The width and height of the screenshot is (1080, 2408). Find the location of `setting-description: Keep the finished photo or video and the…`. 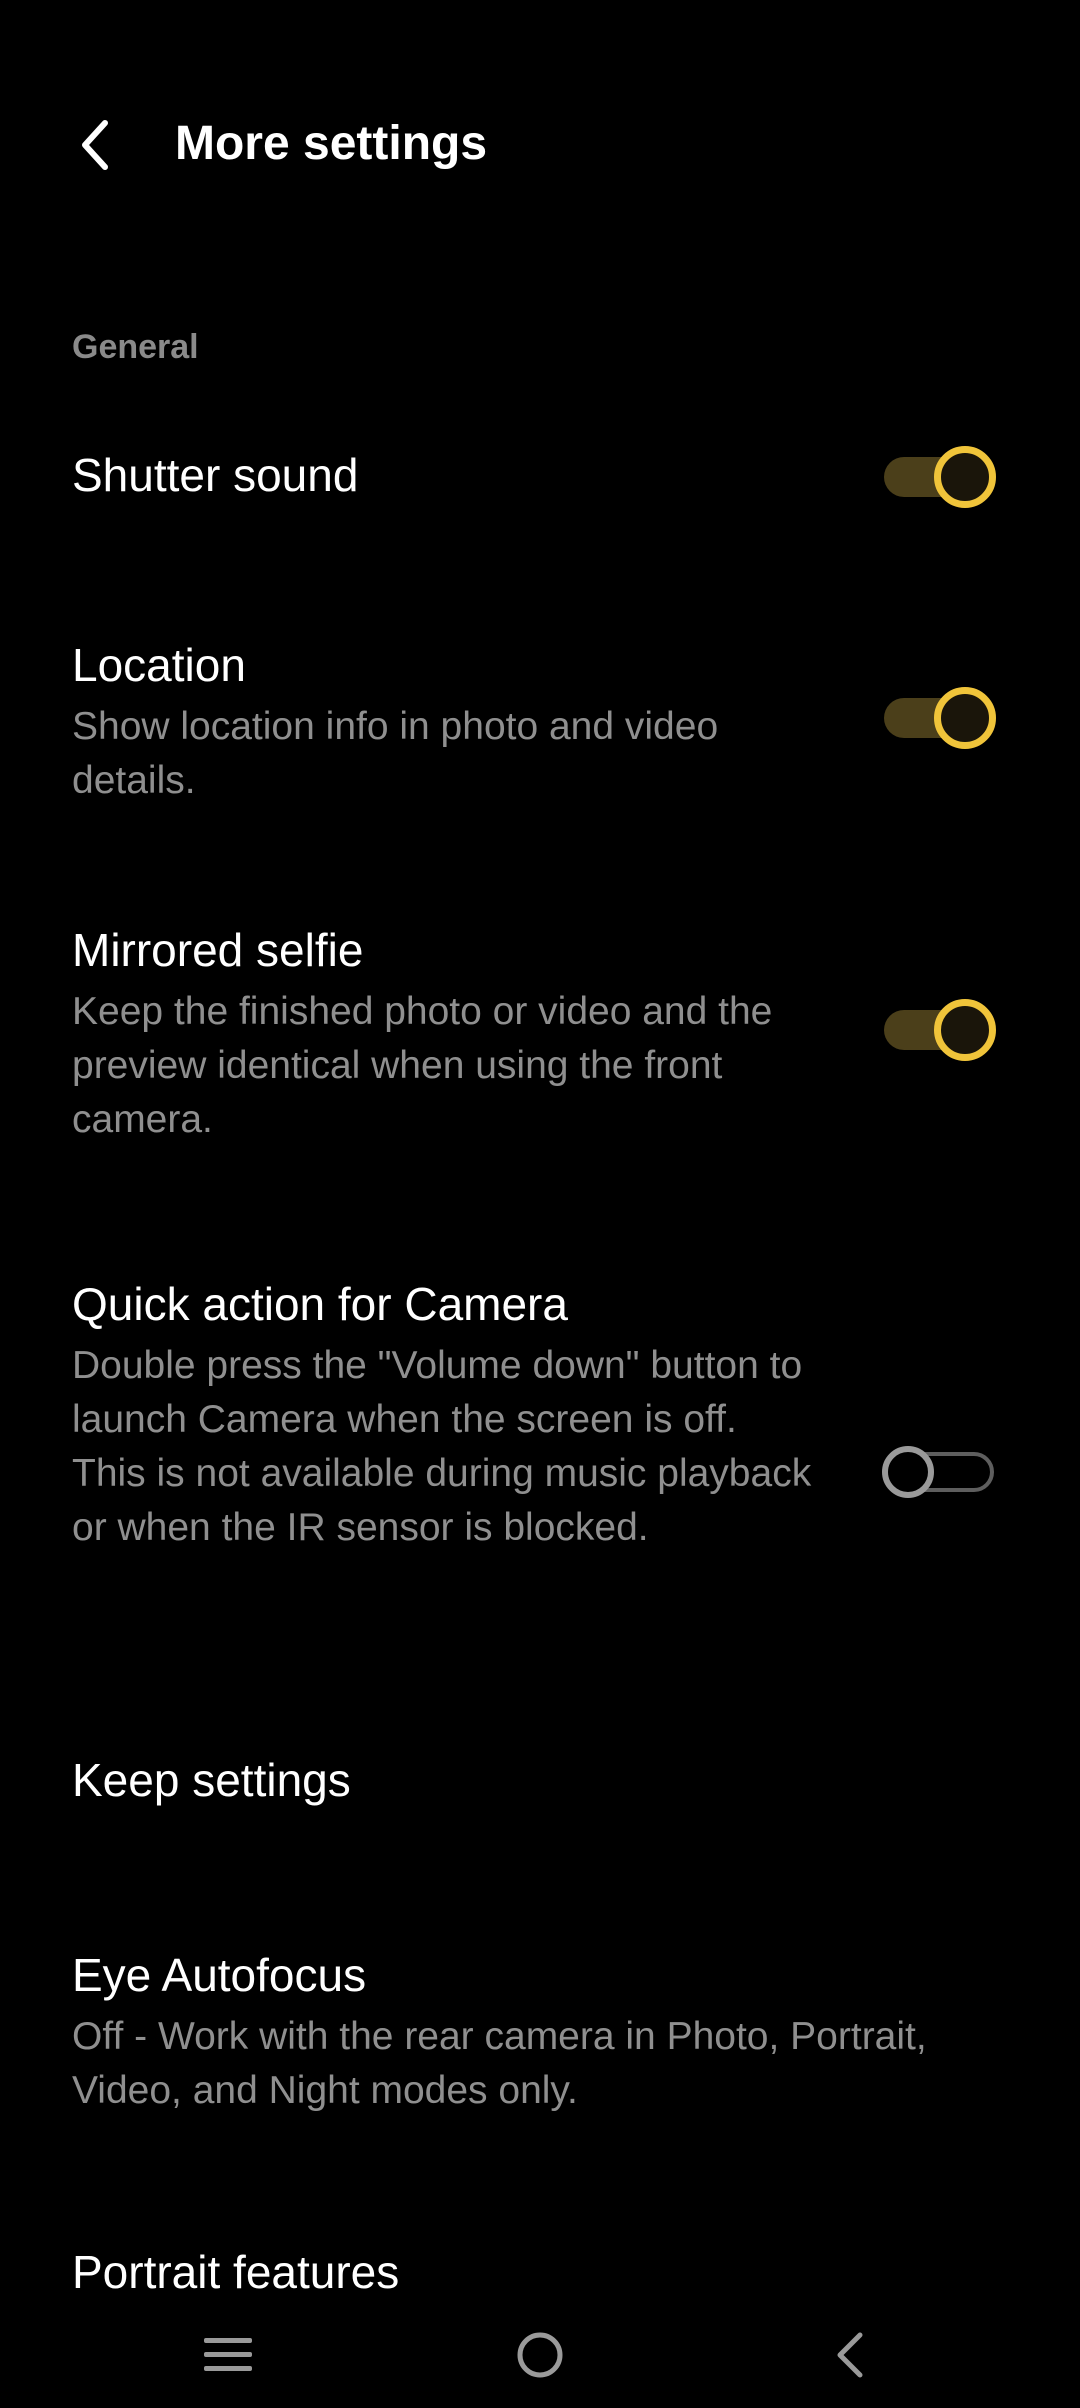

setting-description: Keep the finished photo or video and the… is located at coordinates (422, 1065).